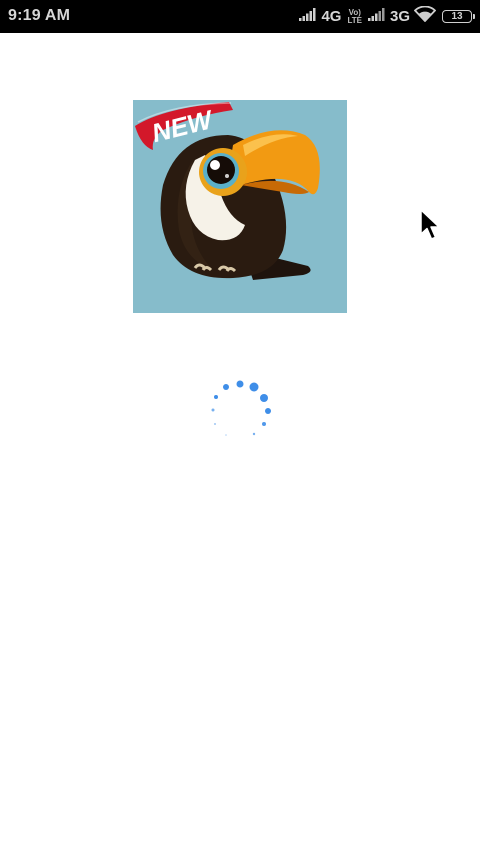  Describe the element at coordinates (240, 16) in the screenshot. I see `status-bar: 9:19 AM 4G Vo) LTE 3G 13` at that location.